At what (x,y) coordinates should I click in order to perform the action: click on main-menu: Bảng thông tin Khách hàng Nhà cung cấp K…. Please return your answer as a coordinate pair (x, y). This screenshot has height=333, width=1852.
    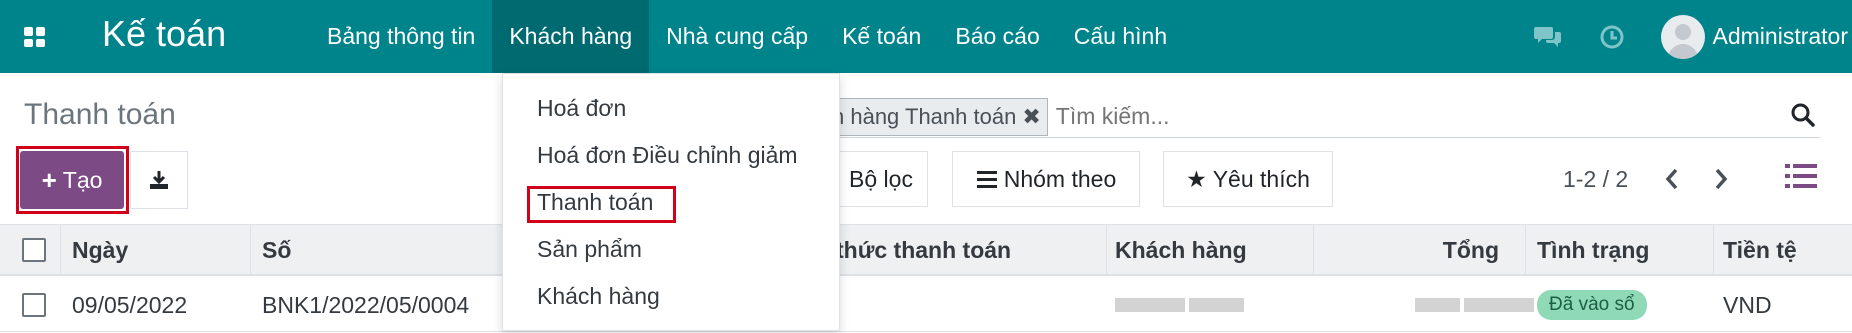
    Looking at the image, I should click on (747, 36).